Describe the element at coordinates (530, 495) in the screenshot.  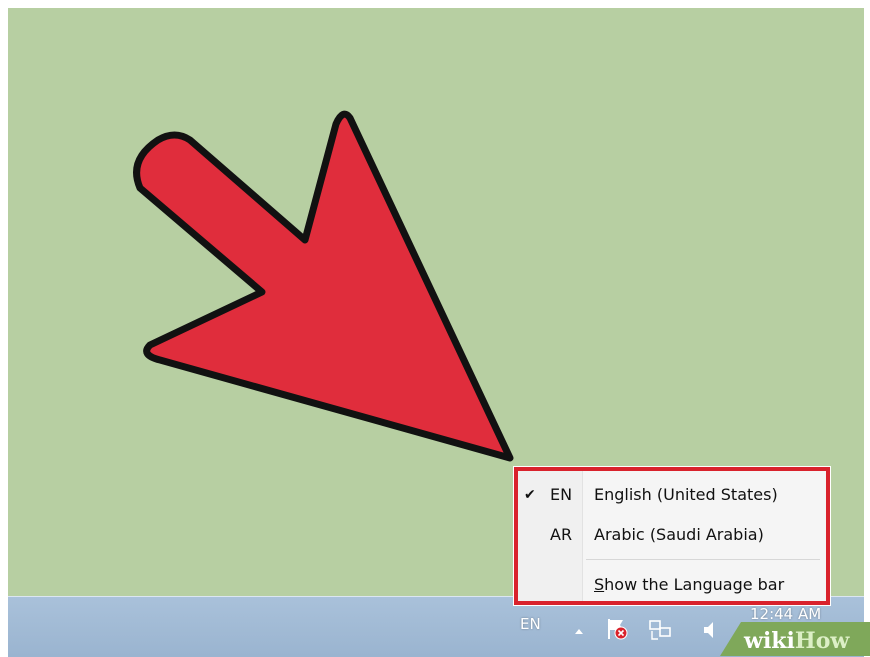
I see `checkmark-icon: ✔` at that location.